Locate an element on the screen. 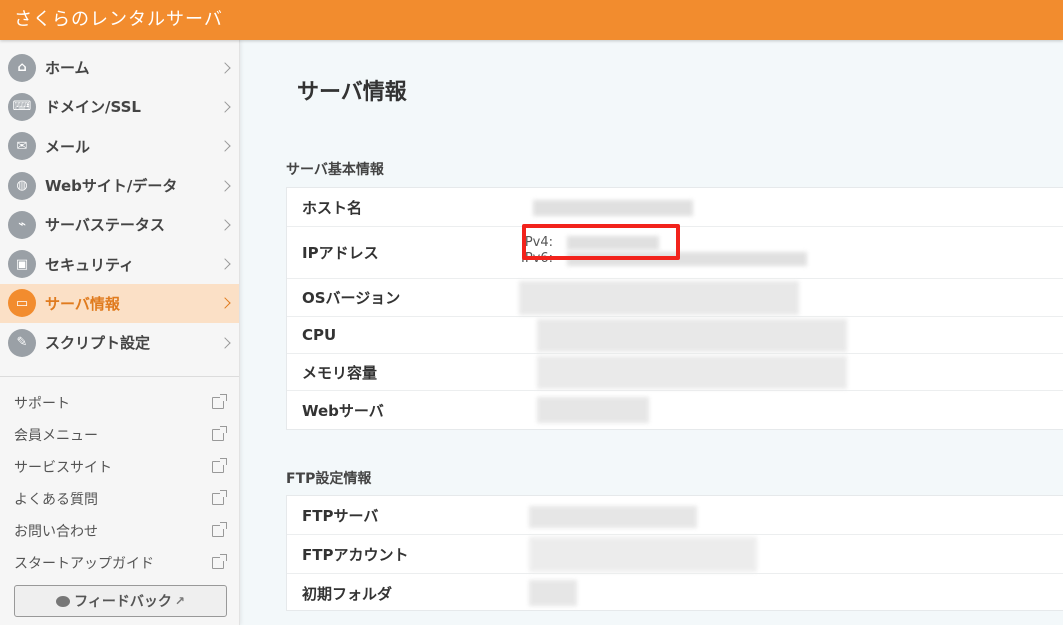 The image size is (1063, 625). sidebar-item-script-settings: ✎ スクリプト設定 is located at coordinates (119, 342).